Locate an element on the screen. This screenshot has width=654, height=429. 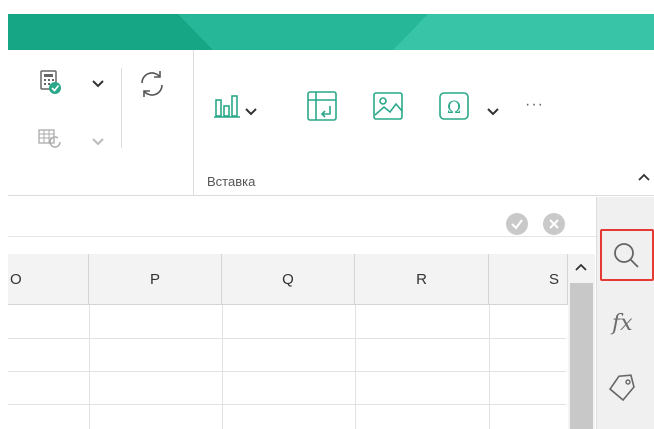
scrollbar-thumb is located at coordinates (581, 356).